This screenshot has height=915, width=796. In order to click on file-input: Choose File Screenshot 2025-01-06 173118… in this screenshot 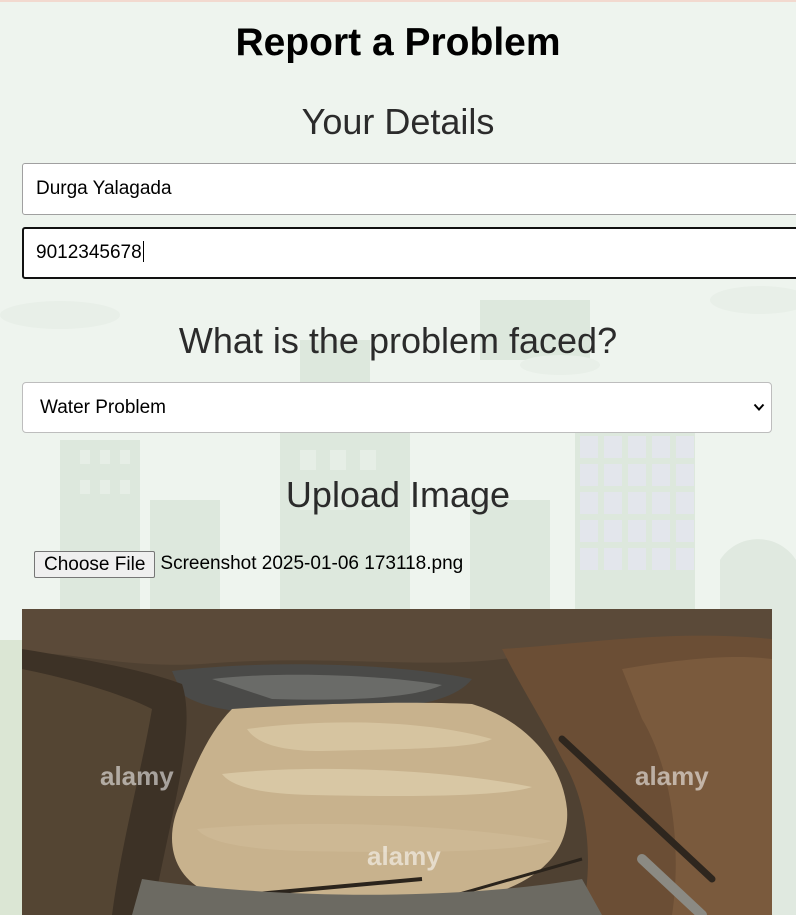, I will do `click(248, 564)`.